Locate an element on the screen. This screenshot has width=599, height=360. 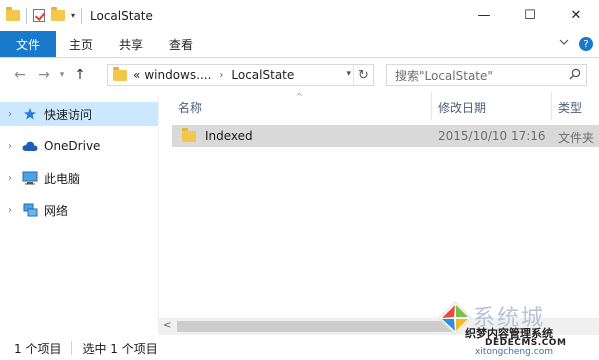
maximize-button: ☐ is located at coordinates (530, 15).